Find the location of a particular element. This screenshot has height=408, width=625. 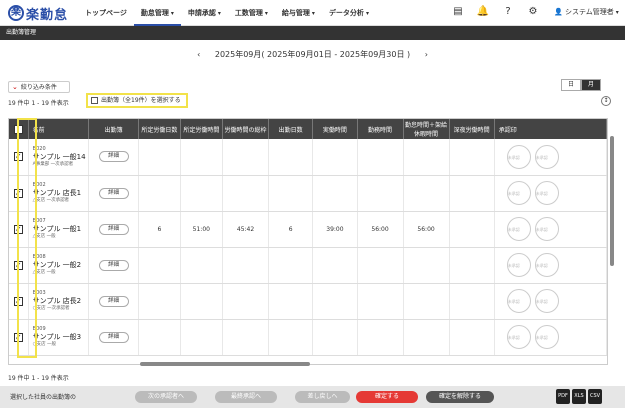

column-header: 出勤簿 is located at coordinates (114, 129).